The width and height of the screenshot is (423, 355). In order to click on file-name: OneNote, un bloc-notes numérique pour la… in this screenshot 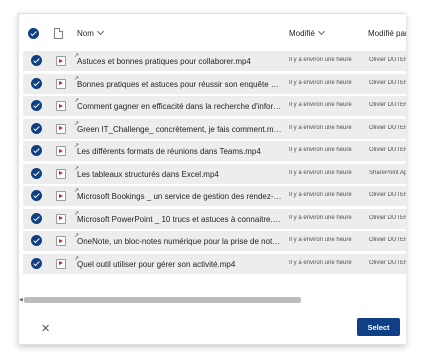, I will do `click(179, 241)`.